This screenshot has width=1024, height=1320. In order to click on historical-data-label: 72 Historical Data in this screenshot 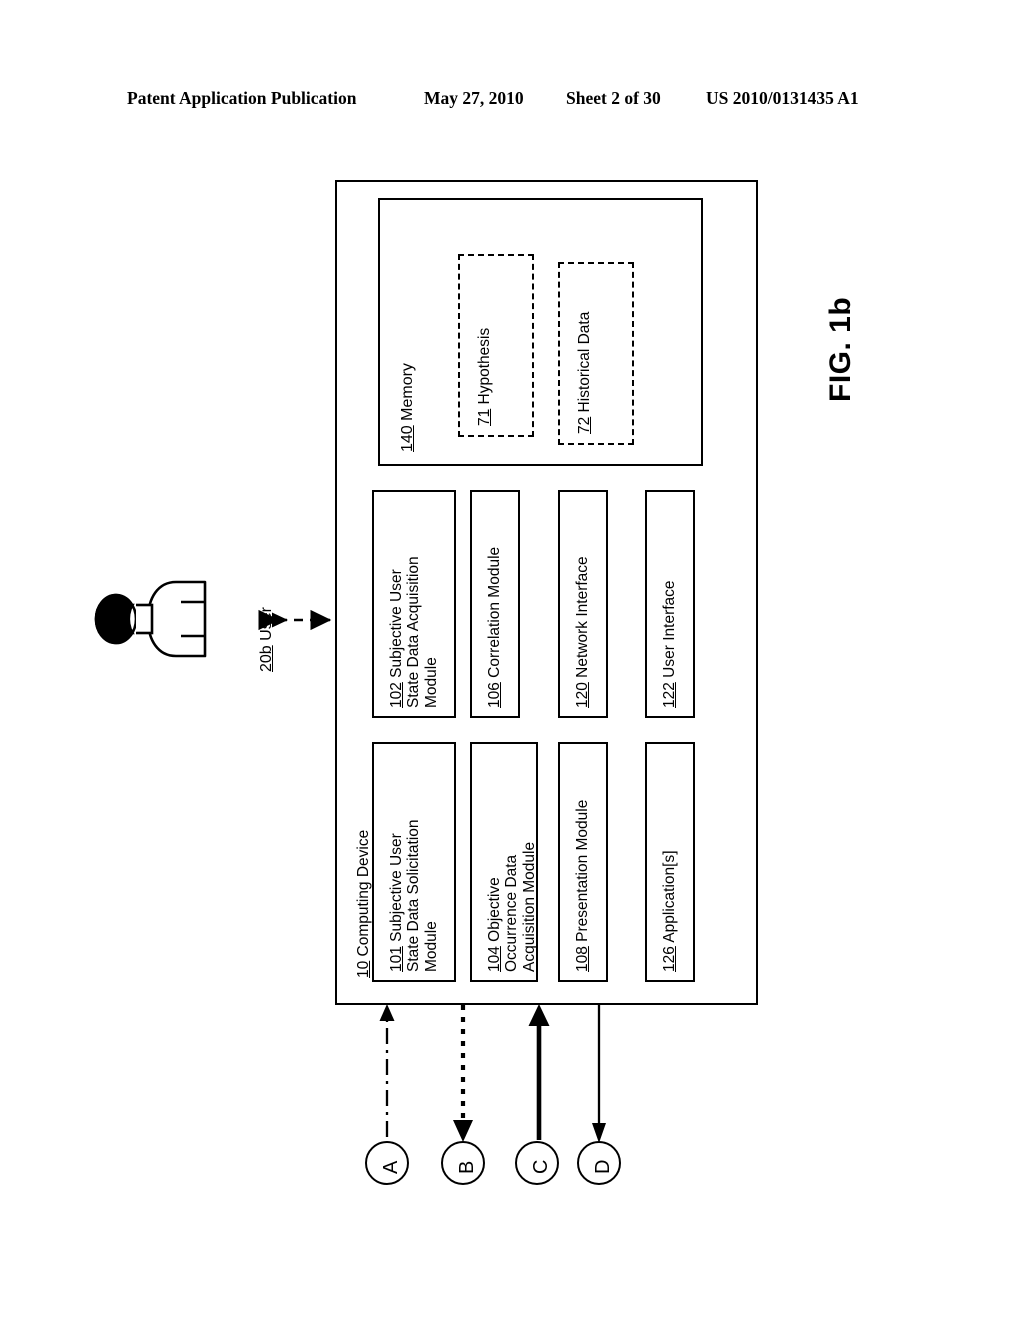, I will do `click(584, 373)`.